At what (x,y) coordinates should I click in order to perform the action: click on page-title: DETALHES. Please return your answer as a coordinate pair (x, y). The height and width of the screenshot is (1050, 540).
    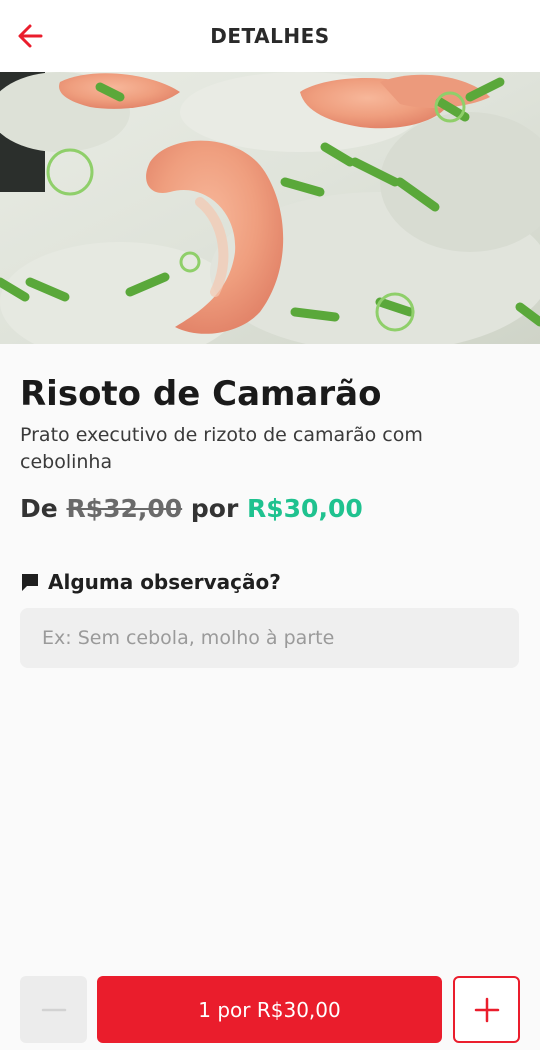
    Looking at the image, I should click on (270, 36).